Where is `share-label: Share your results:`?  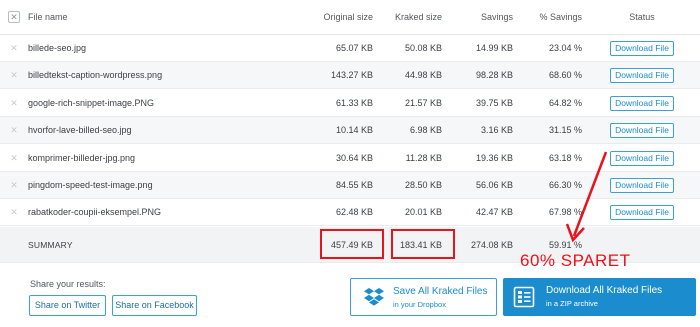
share-label: Share your results: is located at coordinates (68, 284).